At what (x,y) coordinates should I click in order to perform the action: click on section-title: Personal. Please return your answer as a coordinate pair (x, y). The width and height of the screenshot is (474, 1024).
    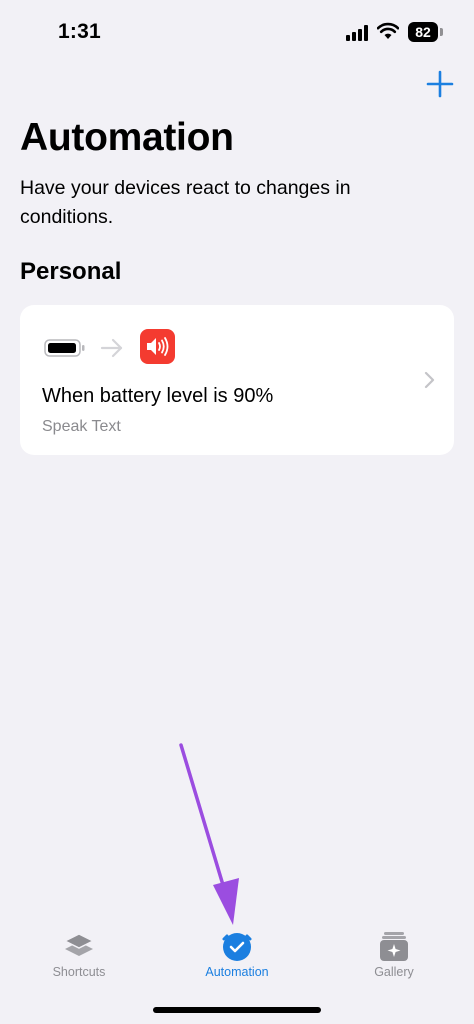
    Looking at the image, I should click on (71, 271).